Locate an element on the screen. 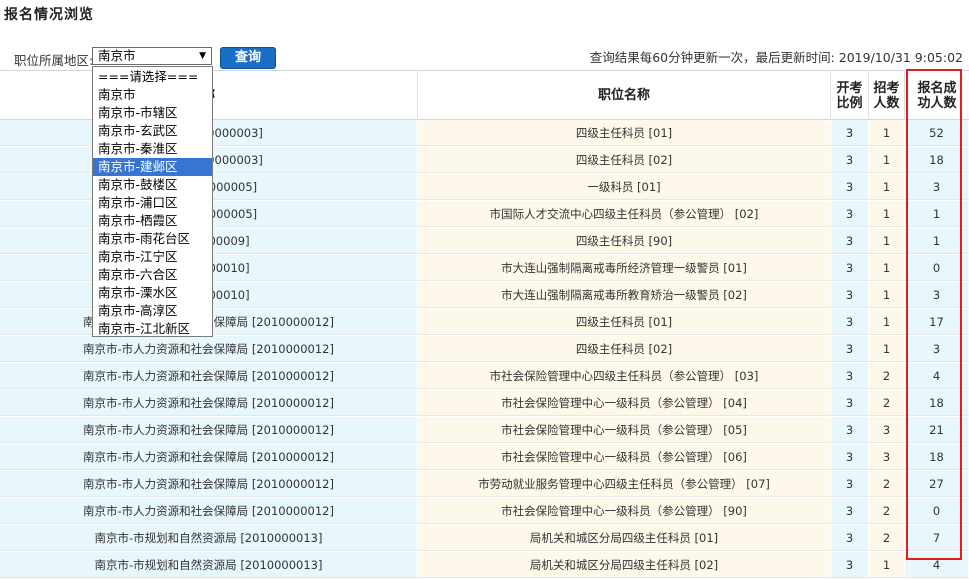 The height and width of the screenshot is (579, 969). count-cell: 4 is located at coordinates (937, 376).